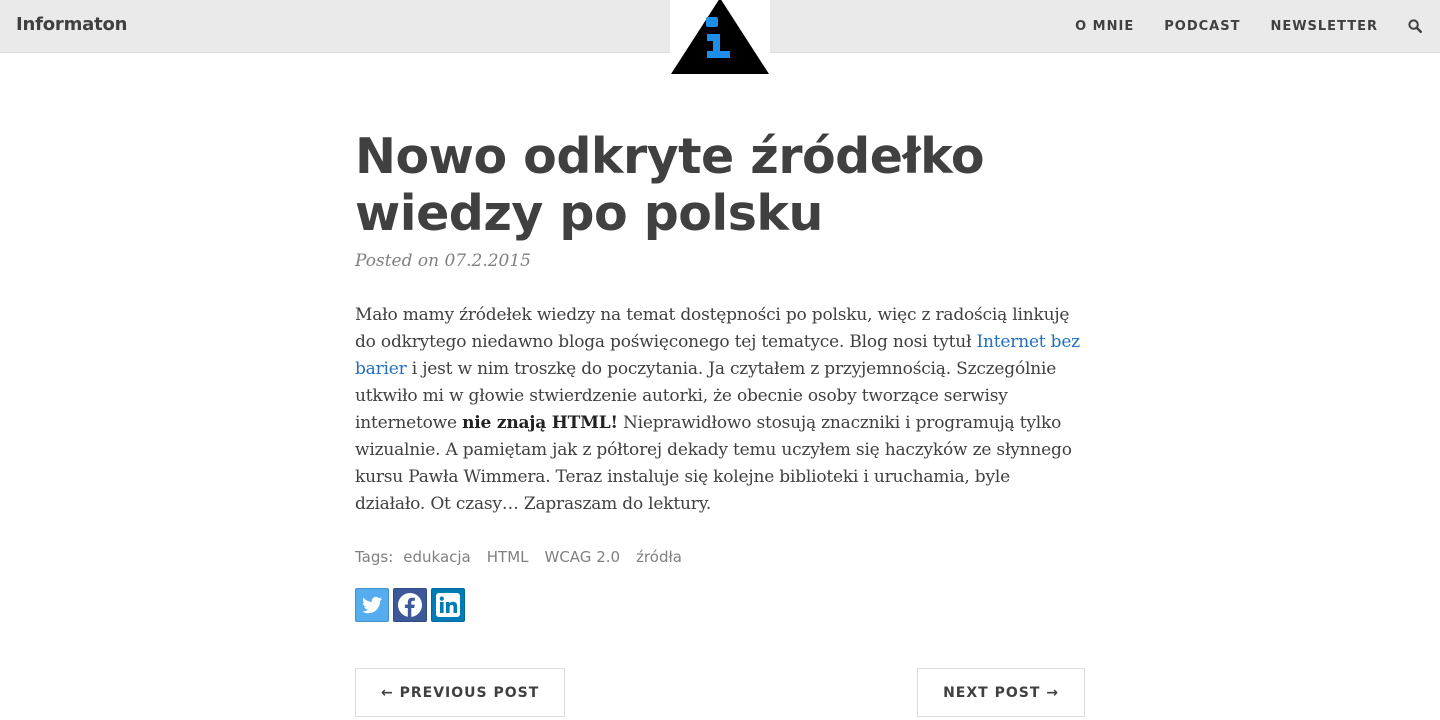 The height and width of the screenshot is (720, 1440). What do you see at coordinates (508, 557) in the screenshot?
I see `tag-link: HTML` at bounding box center [508, 557].